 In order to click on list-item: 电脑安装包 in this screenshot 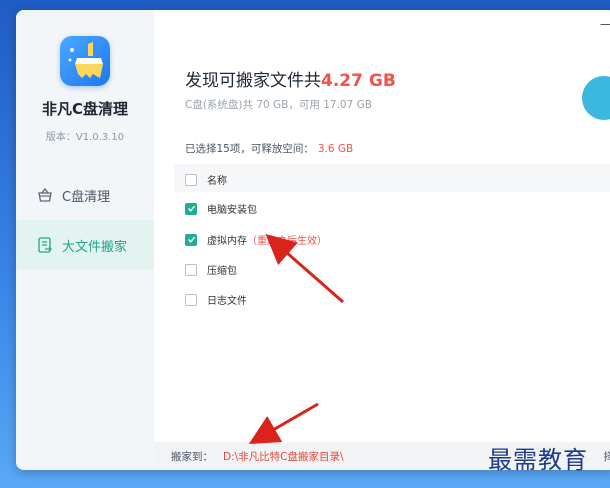, I will do `click(221, 208)`.